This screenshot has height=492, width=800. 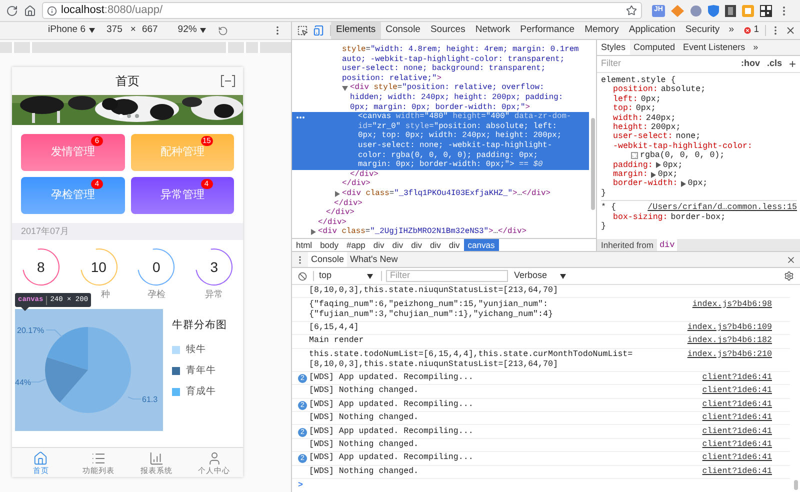 I want to click on shield-extension-icon, so click(x=713, y=10).